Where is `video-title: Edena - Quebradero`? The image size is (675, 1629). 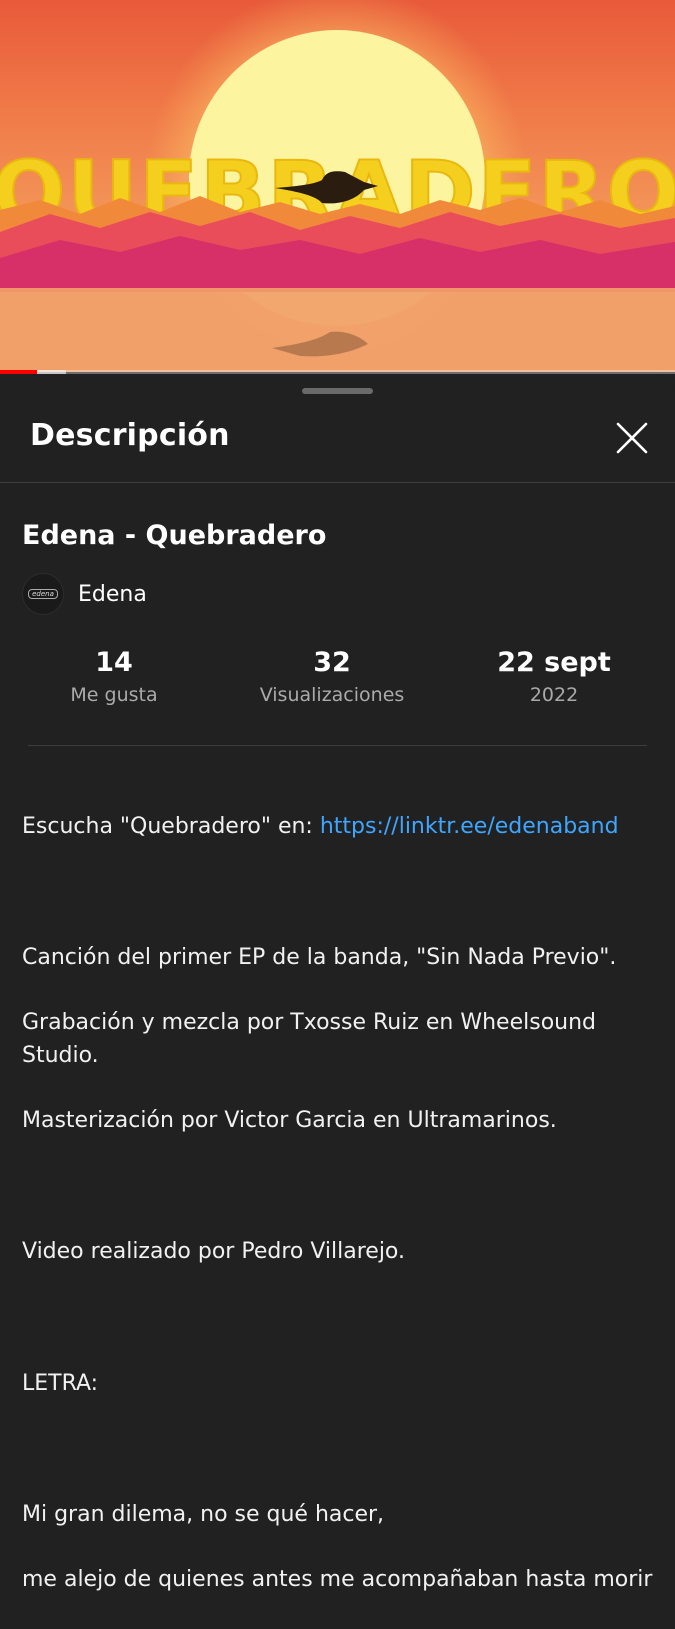
video-title: Edena - Quebradero is located at coordinates (174, 535).